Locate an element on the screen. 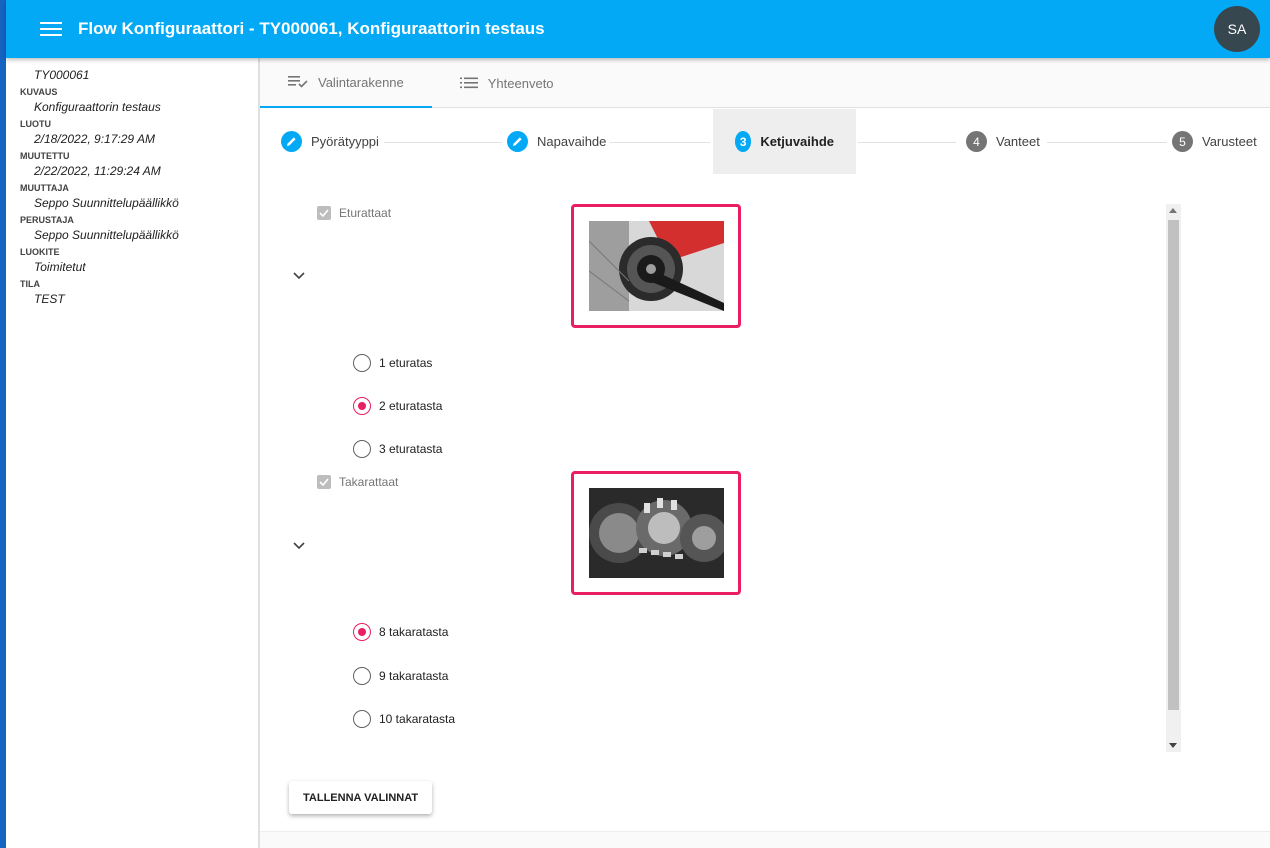  step-label: Vanteet is located at coordinates (1018, 141).